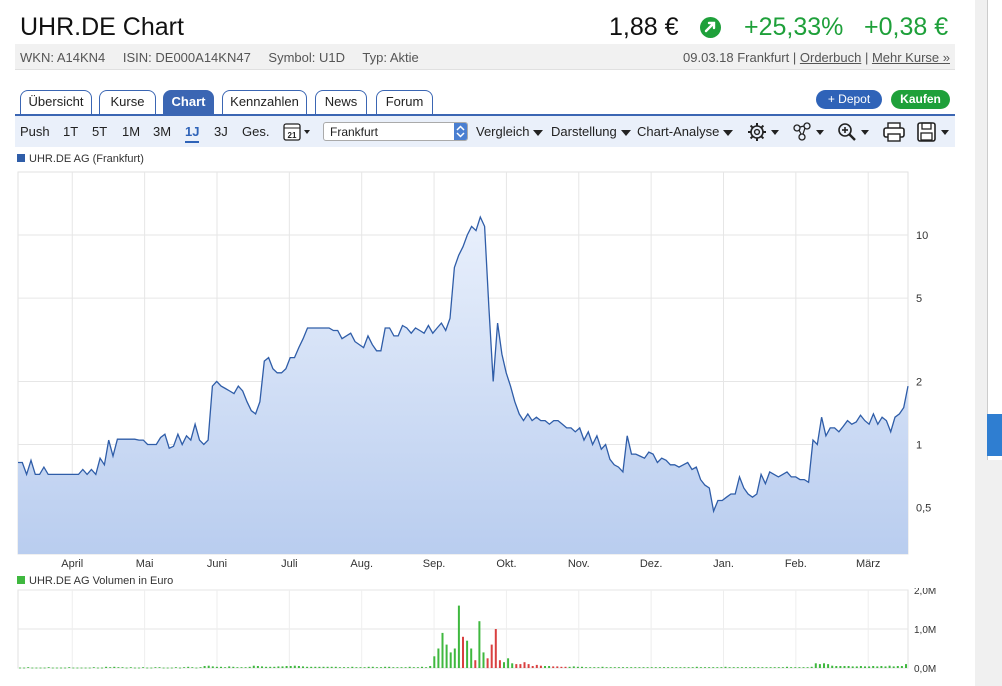 The image size is (1002, 686). I want to click on range-gesamt: Ges., so click(255, 131).